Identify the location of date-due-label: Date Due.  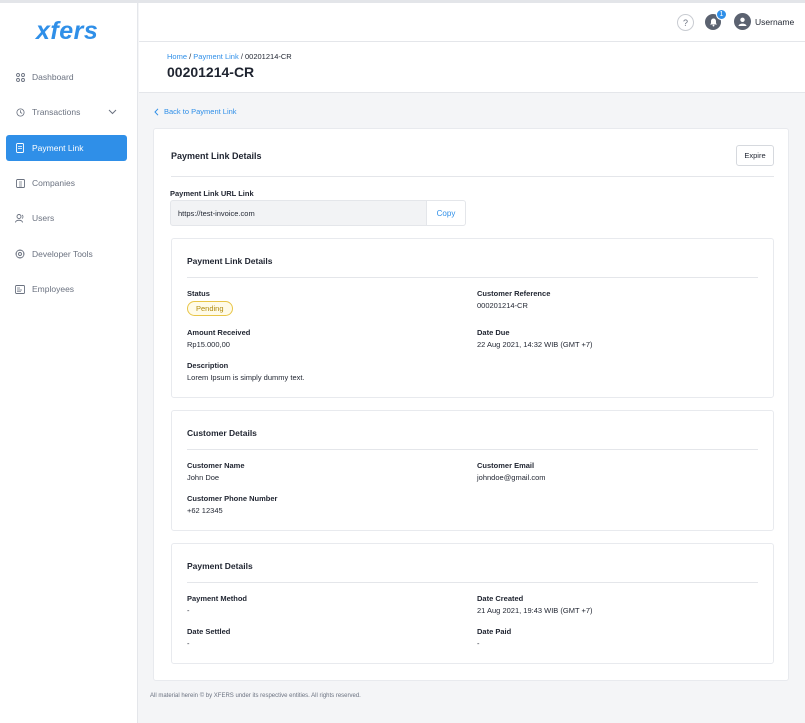
(493, 332).